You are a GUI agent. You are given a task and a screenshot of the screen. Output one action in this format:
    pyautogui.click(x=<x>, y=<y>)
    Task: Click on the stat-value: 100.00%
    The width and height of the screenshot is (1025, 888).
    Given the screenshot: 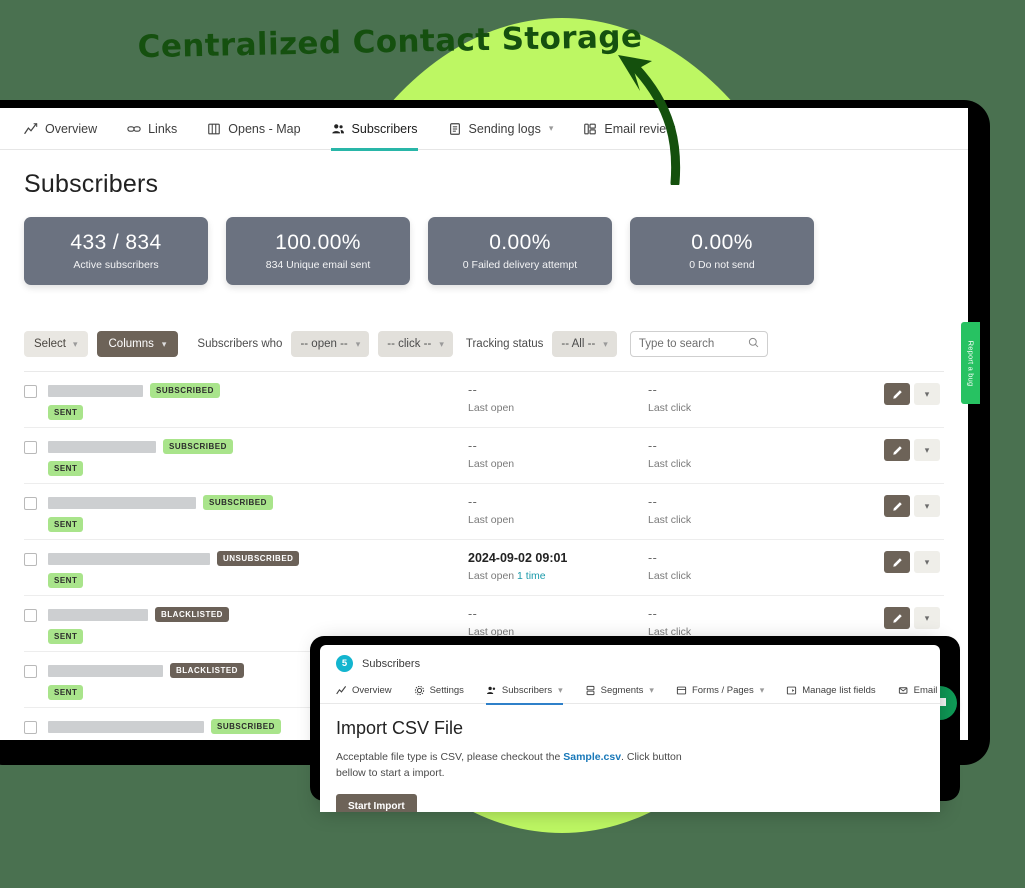 What is the action you would take?
    pyautogui.click(x=318, y=242)
    